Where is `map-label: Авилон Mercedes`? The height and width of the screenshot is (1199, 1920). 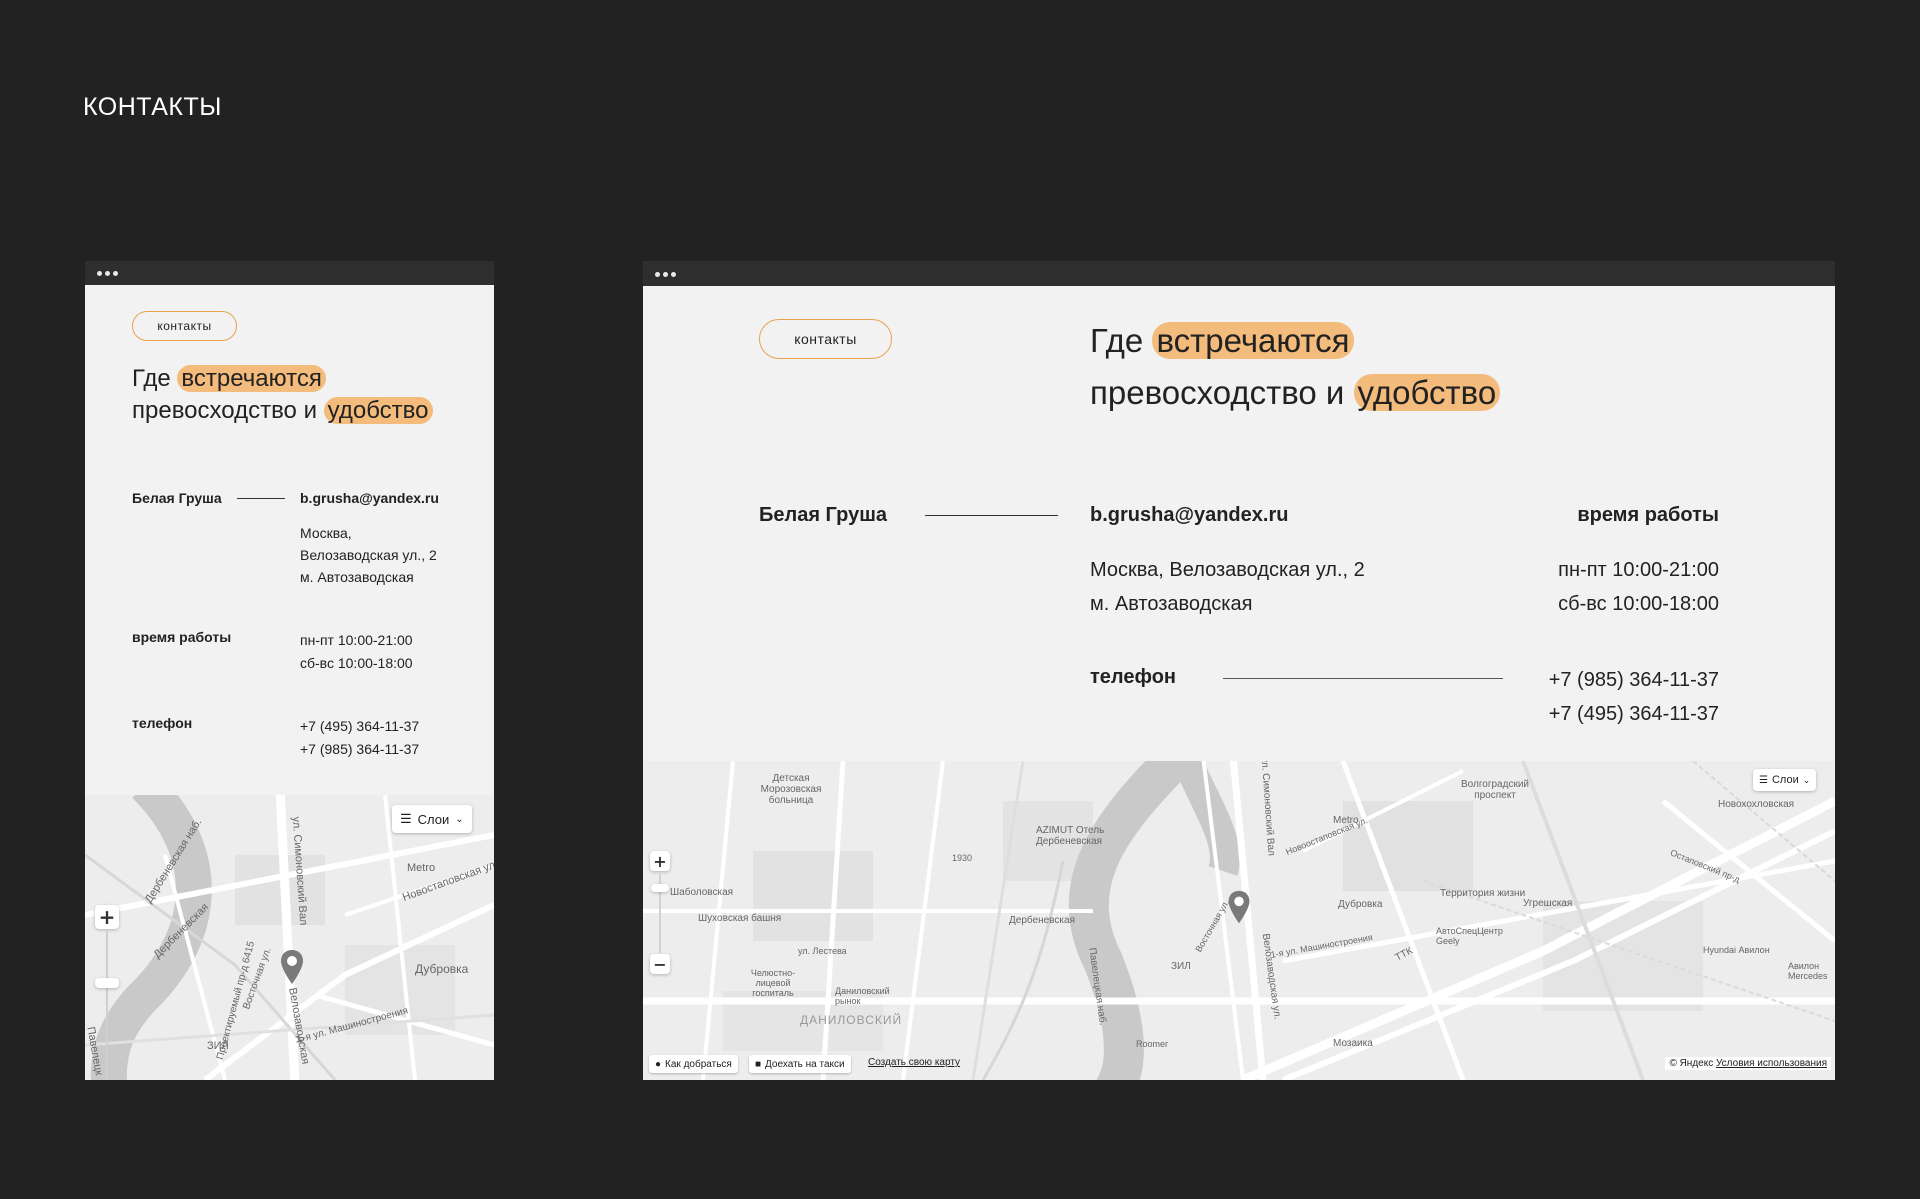 map-label: Авилон Mercedes is located at coordinates (1808, 971).